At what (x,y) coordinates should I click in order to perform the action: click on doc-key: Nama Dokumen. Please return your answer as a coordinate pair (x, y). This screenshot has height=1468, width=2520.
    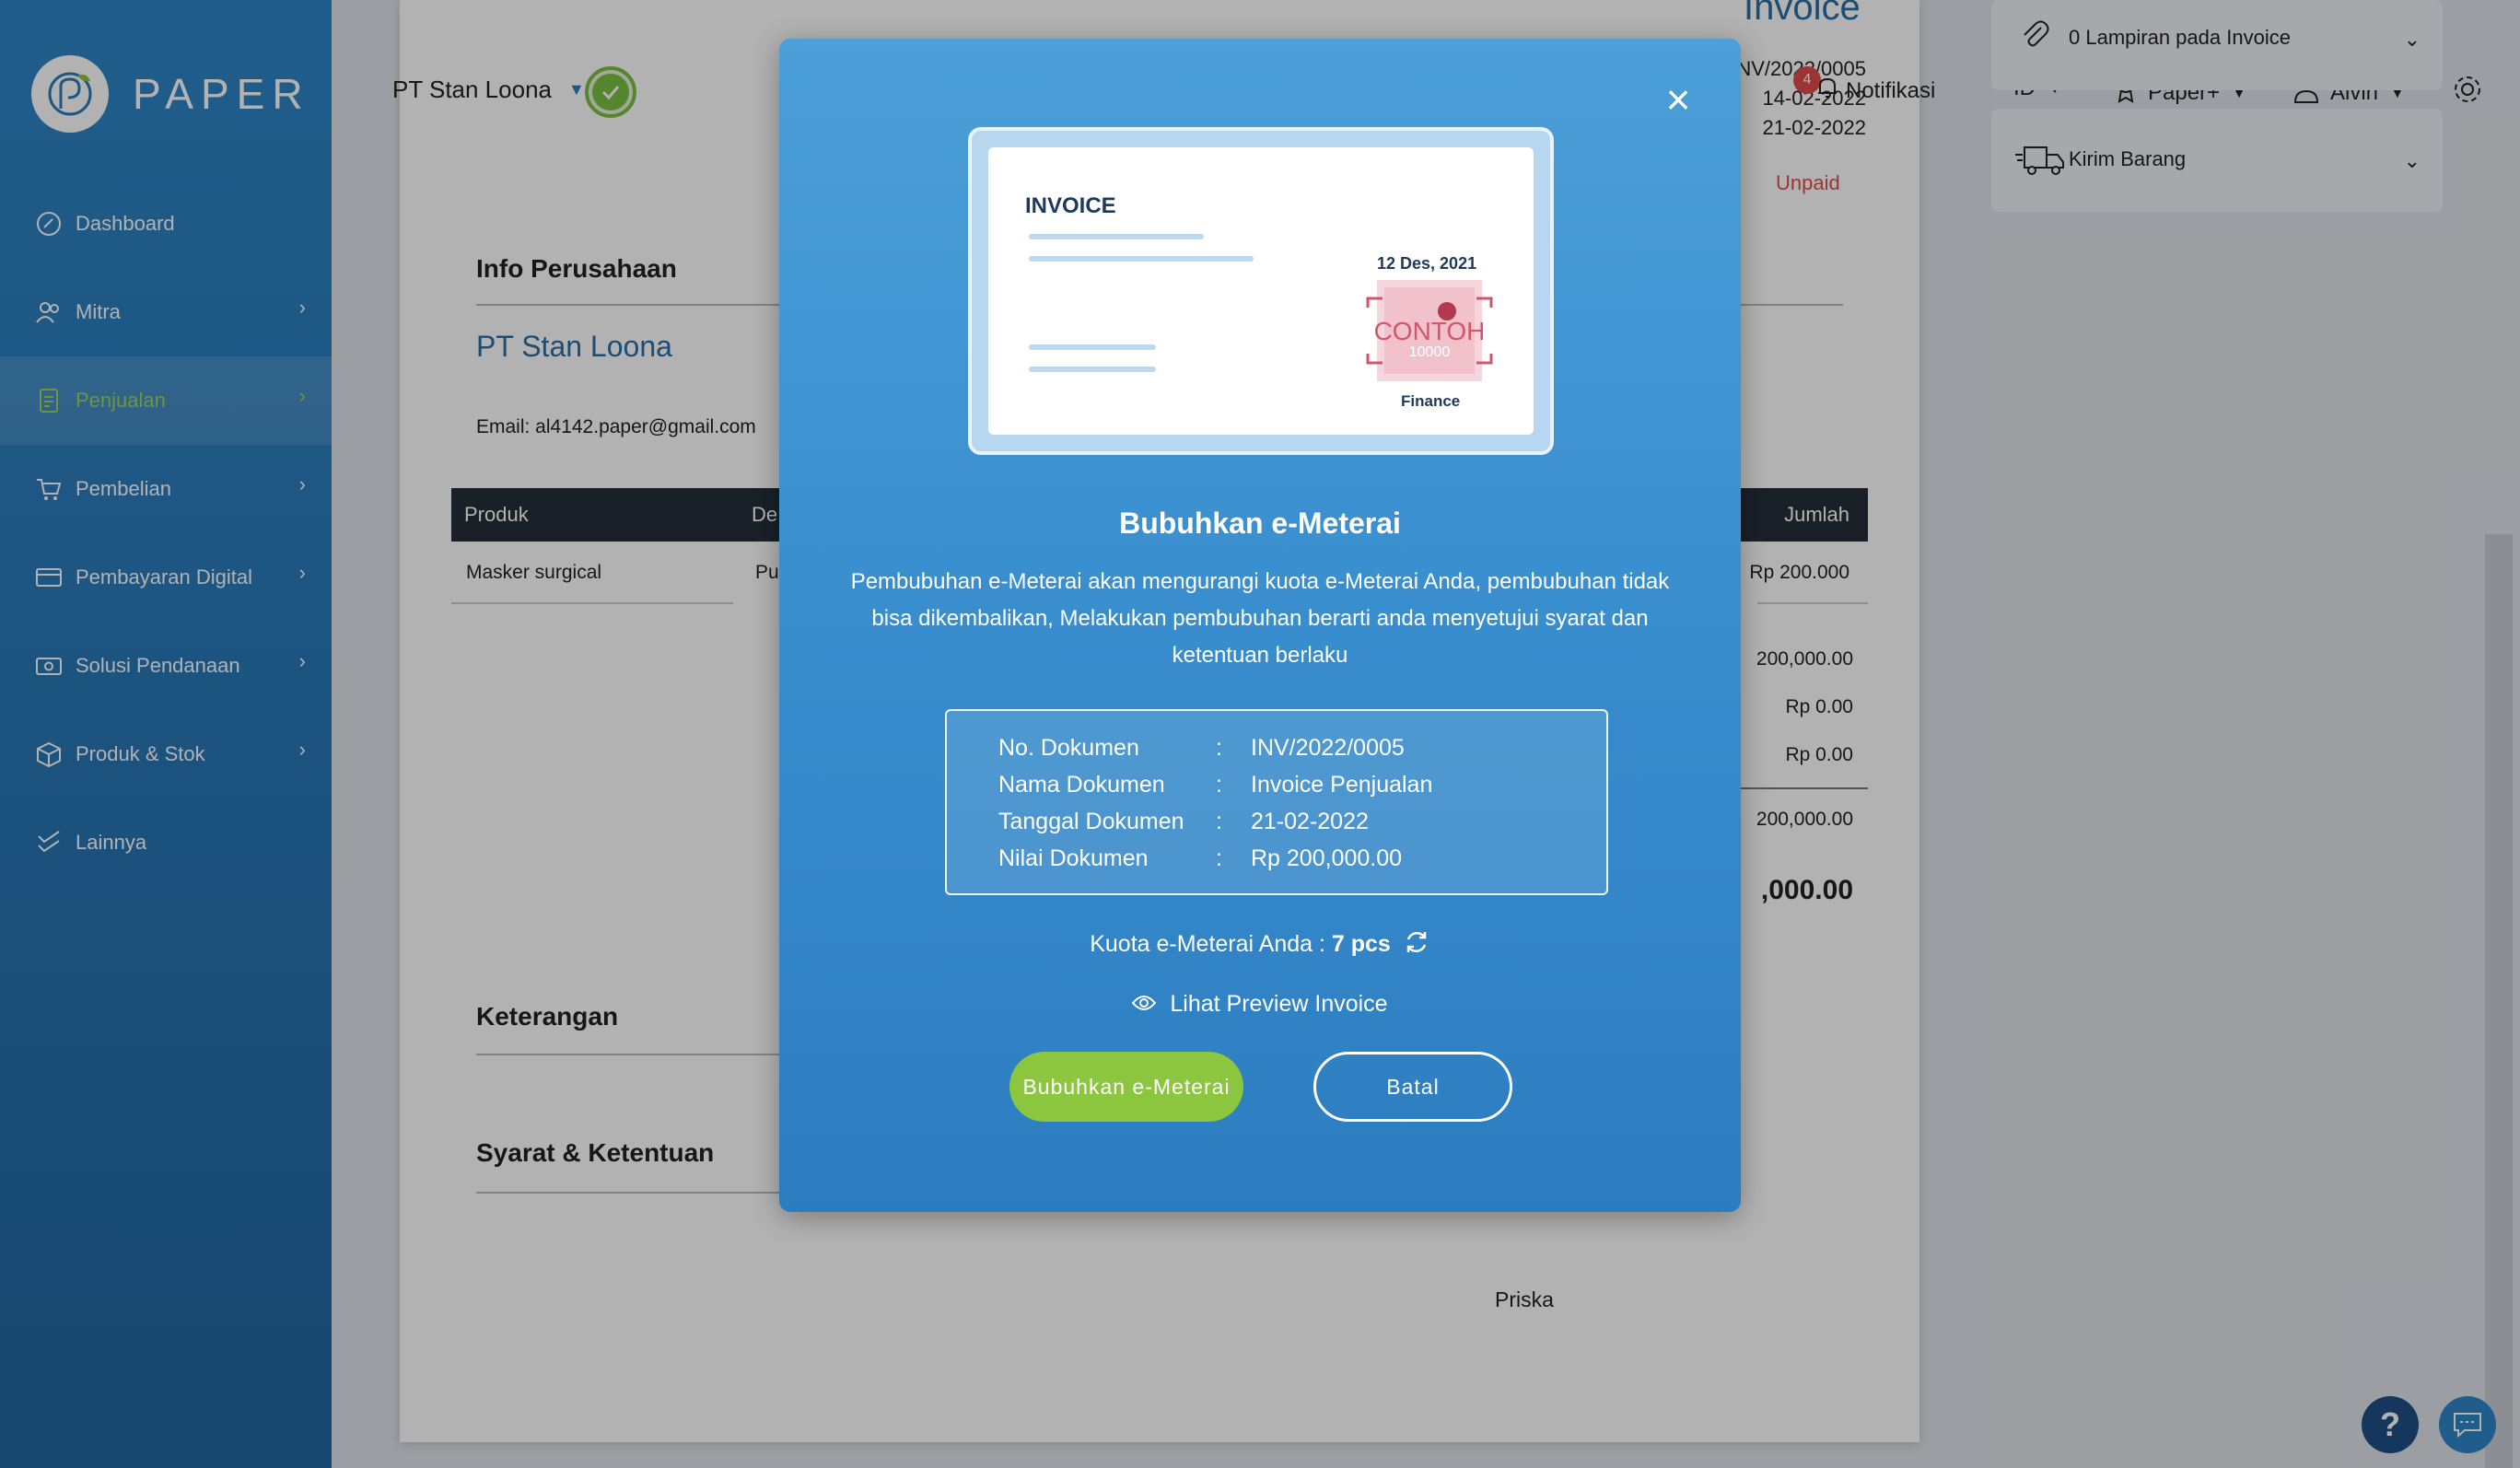
    Looking at the image, I should click on (1081, 785).